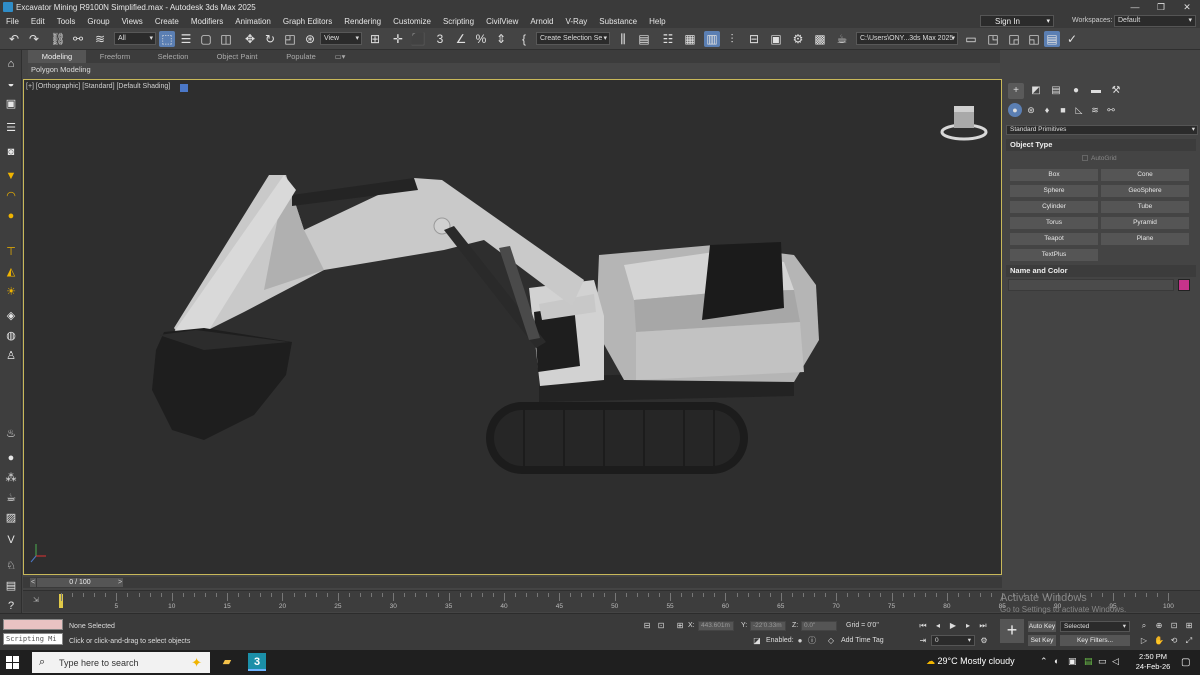 The image size is (1200, 675). What do you see at coordinates (1054, 207) in the screenshot?
I see `cylinder-button: Cylinder` at bounding box center [1054, 207].